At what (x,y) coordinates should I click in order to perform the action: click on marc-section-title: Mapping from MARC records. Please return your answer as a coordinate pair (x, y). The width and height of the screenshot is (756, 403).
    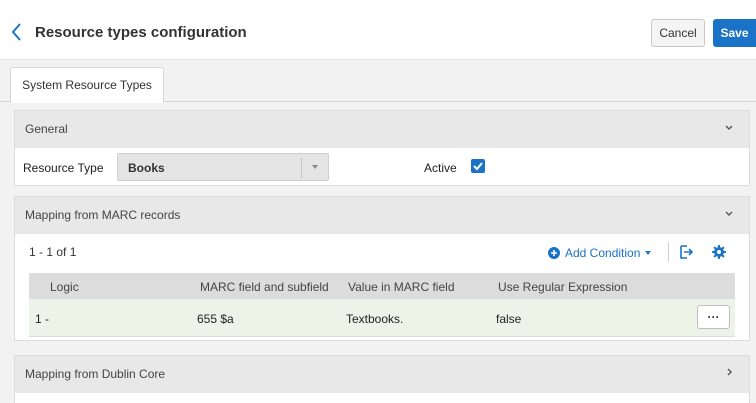
    Looking at the image, I should click on (103, 215).